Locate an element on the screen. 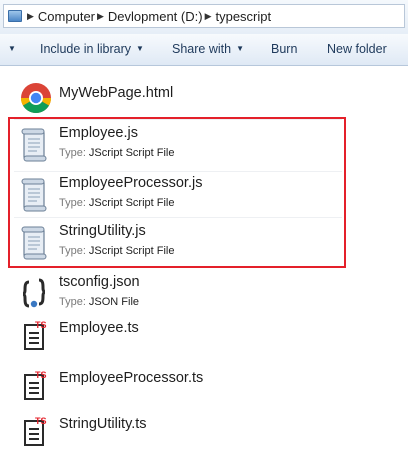  share-with-button: Share with ▼ is located at coordinates (208, 49).